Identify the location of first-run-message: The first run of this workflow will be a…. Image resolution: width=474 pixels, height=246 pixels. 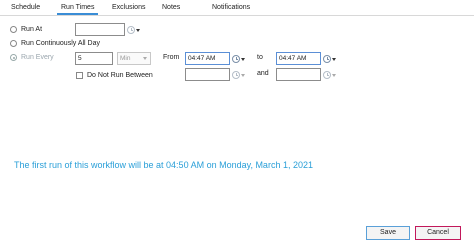
(163, 165).